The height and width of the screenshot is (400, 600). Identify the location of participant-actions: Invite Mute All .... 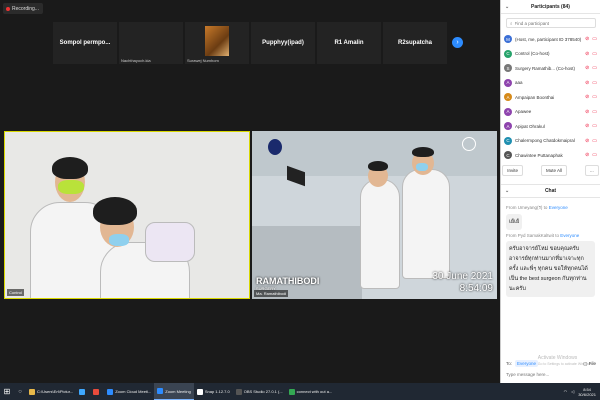
(550, 170).